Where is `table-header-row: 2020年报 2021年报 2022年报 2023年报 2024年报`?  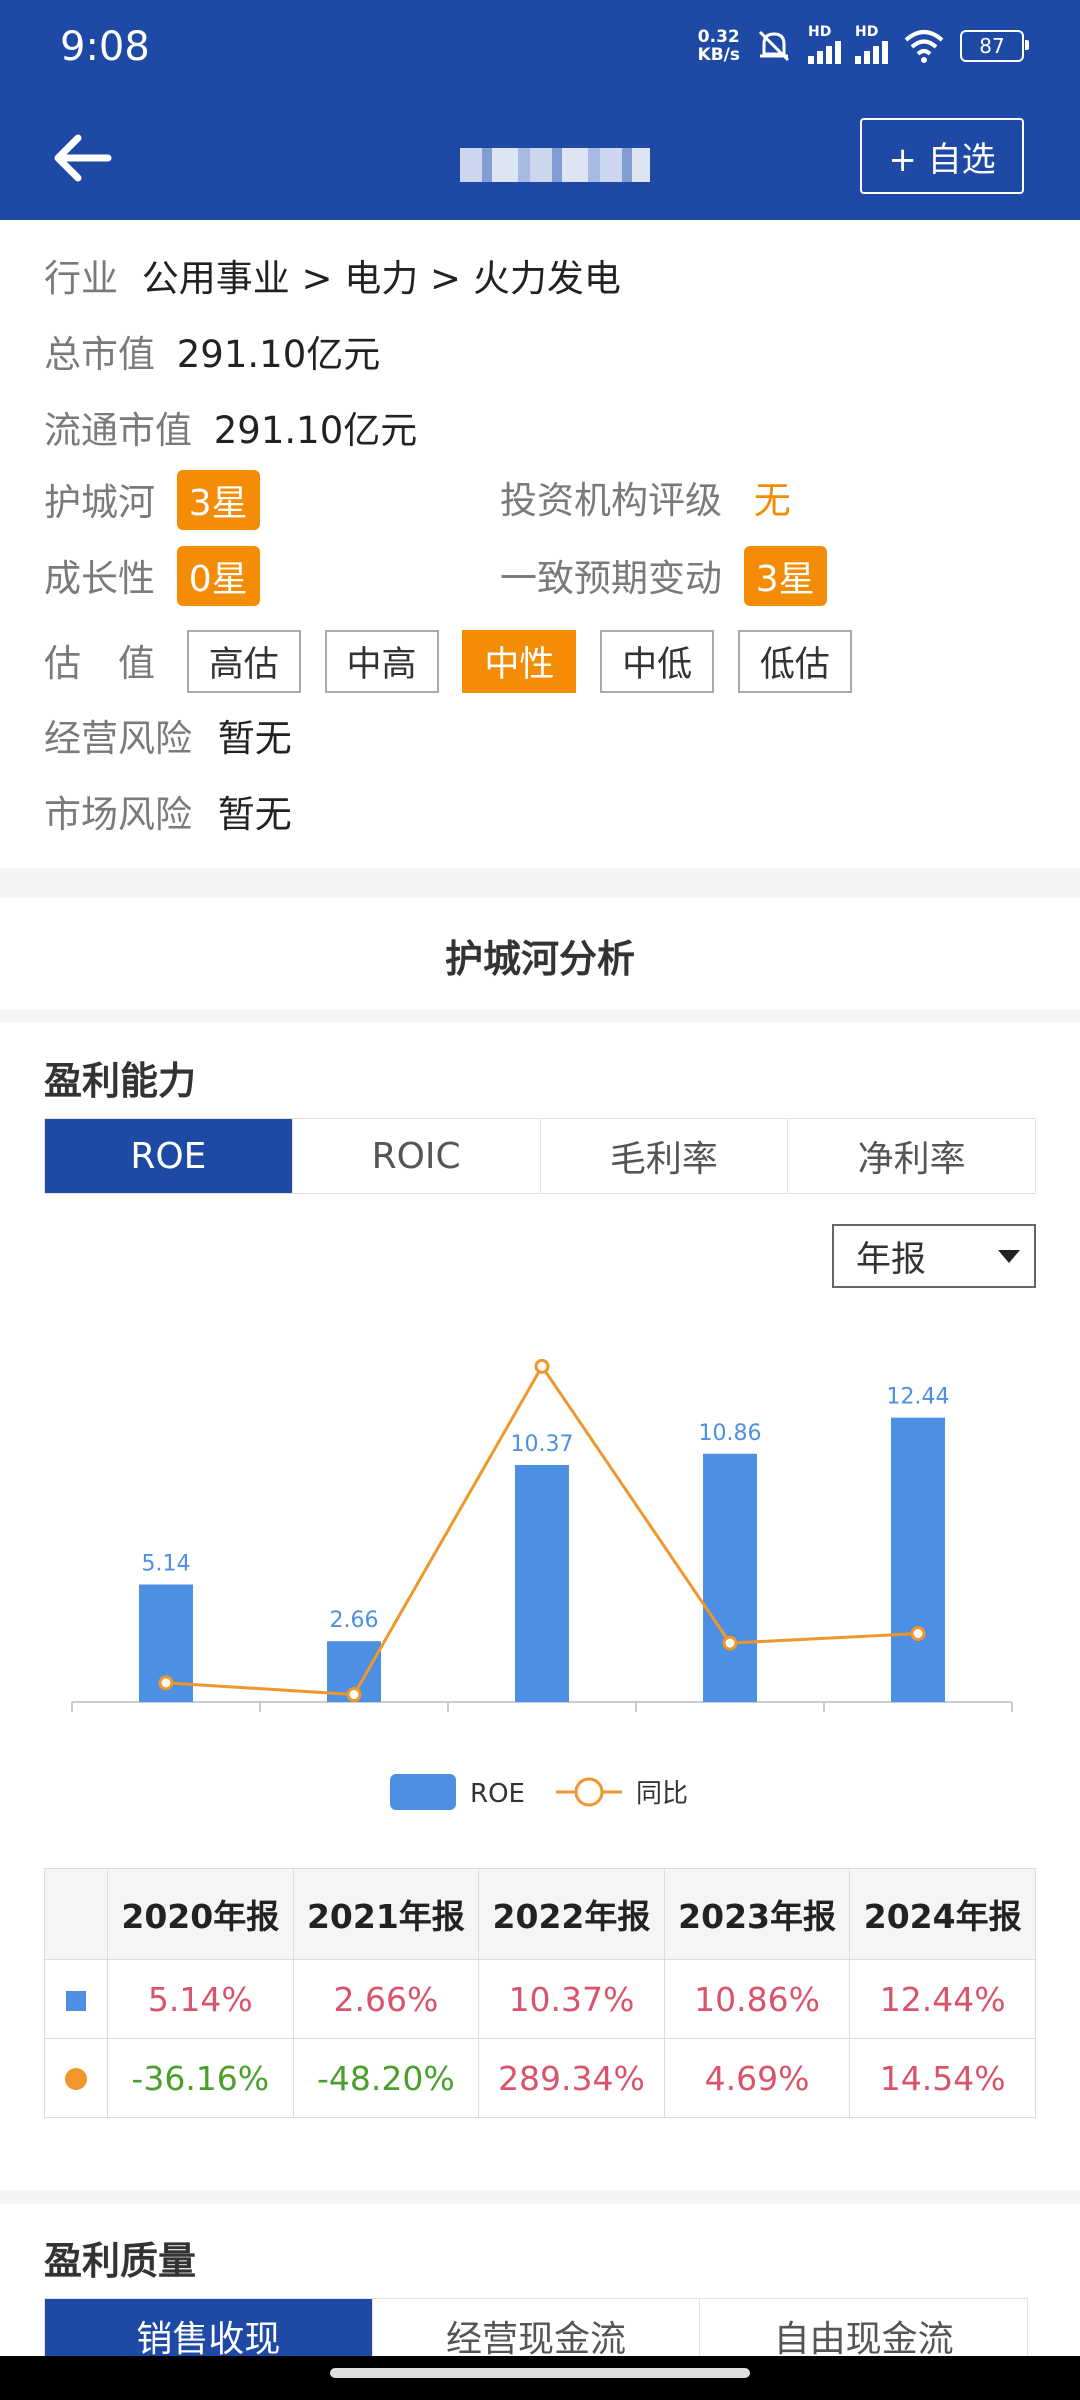 table-header-row: 2020年报 2021年报 2022年报 2023年报 2024年报 is located at coordinates (540, 1914).